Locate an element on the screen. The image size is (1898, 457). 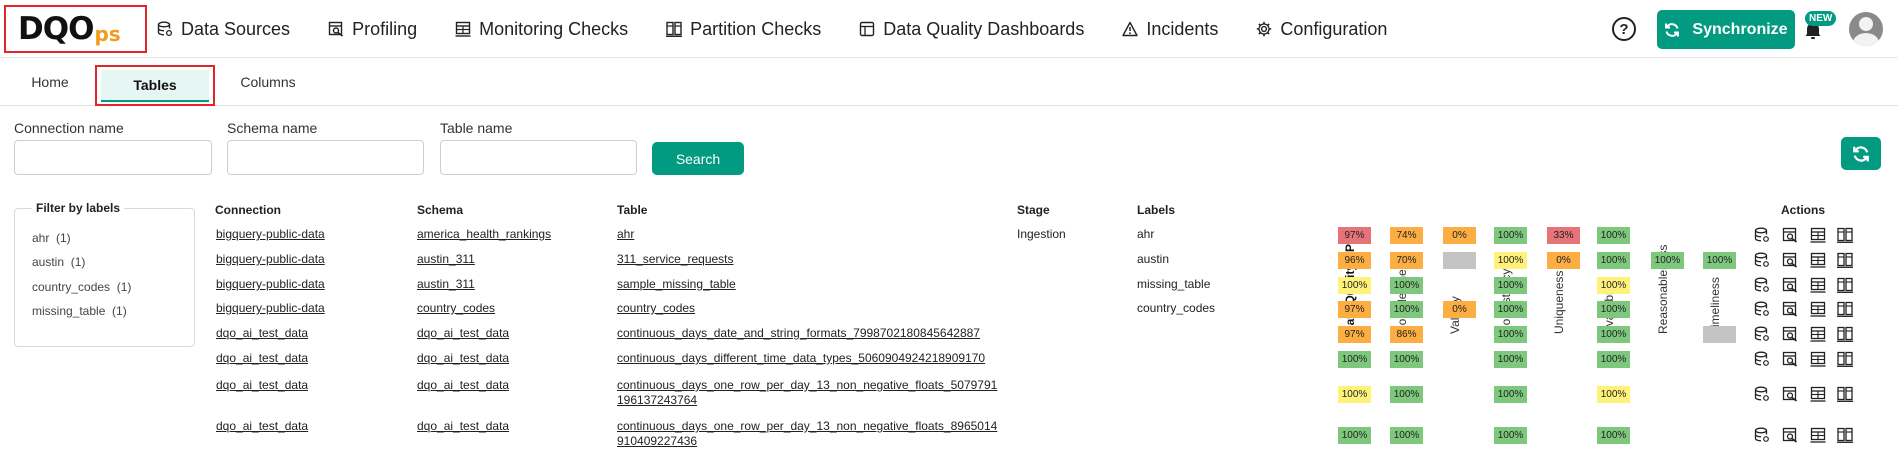
dimension-score-badge: 70% is located at coordinates (1406, 260).